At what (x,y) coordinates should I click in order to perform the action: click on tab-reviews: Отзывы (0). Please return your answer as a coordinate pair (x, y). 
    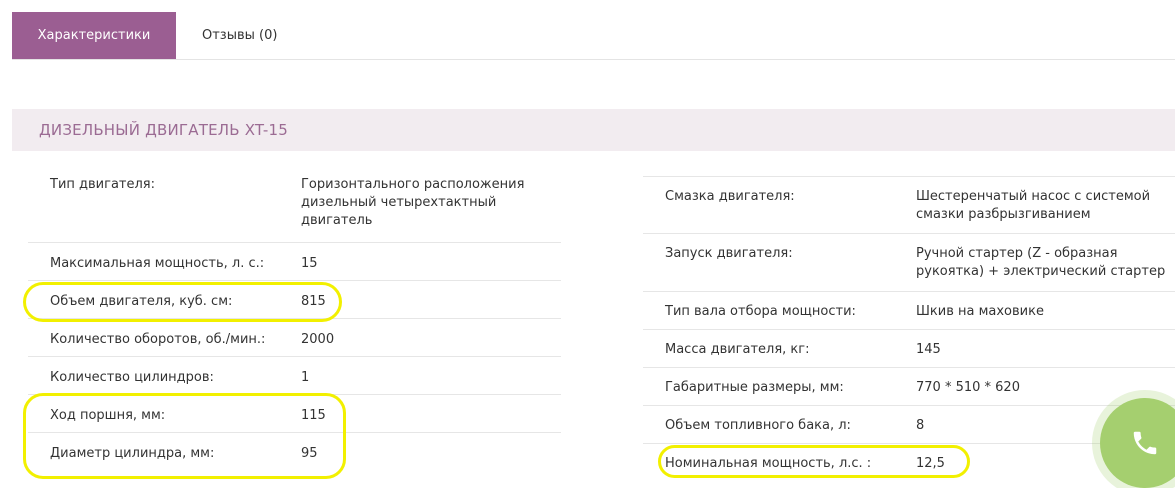
    Looking at the image, I should click on (239, 35).